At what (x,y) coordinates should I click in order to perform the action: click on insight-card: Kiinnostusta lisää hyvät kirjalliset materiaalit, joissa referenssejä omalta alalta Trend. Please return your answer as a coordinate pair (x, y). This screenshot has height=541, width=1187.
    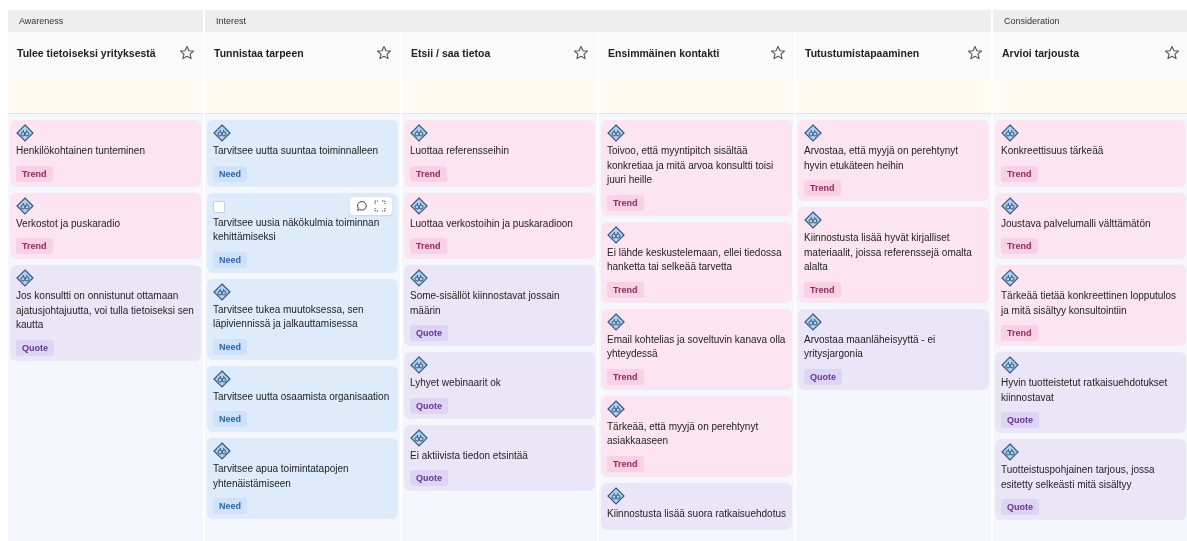
    Looking at the image, I should click on (893, 255).